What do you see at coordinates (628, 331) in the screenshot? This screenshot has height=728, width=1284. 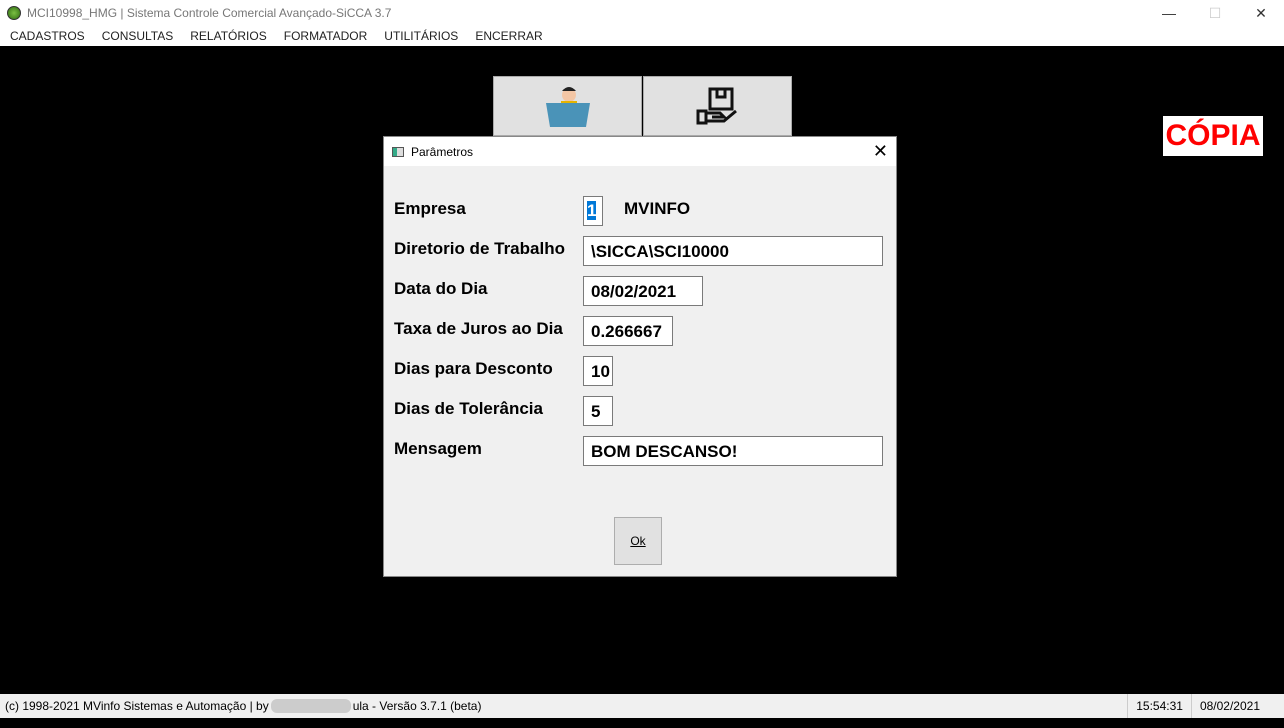 I see `taxa-input: 0.266667` at bounding box center [628, 331].